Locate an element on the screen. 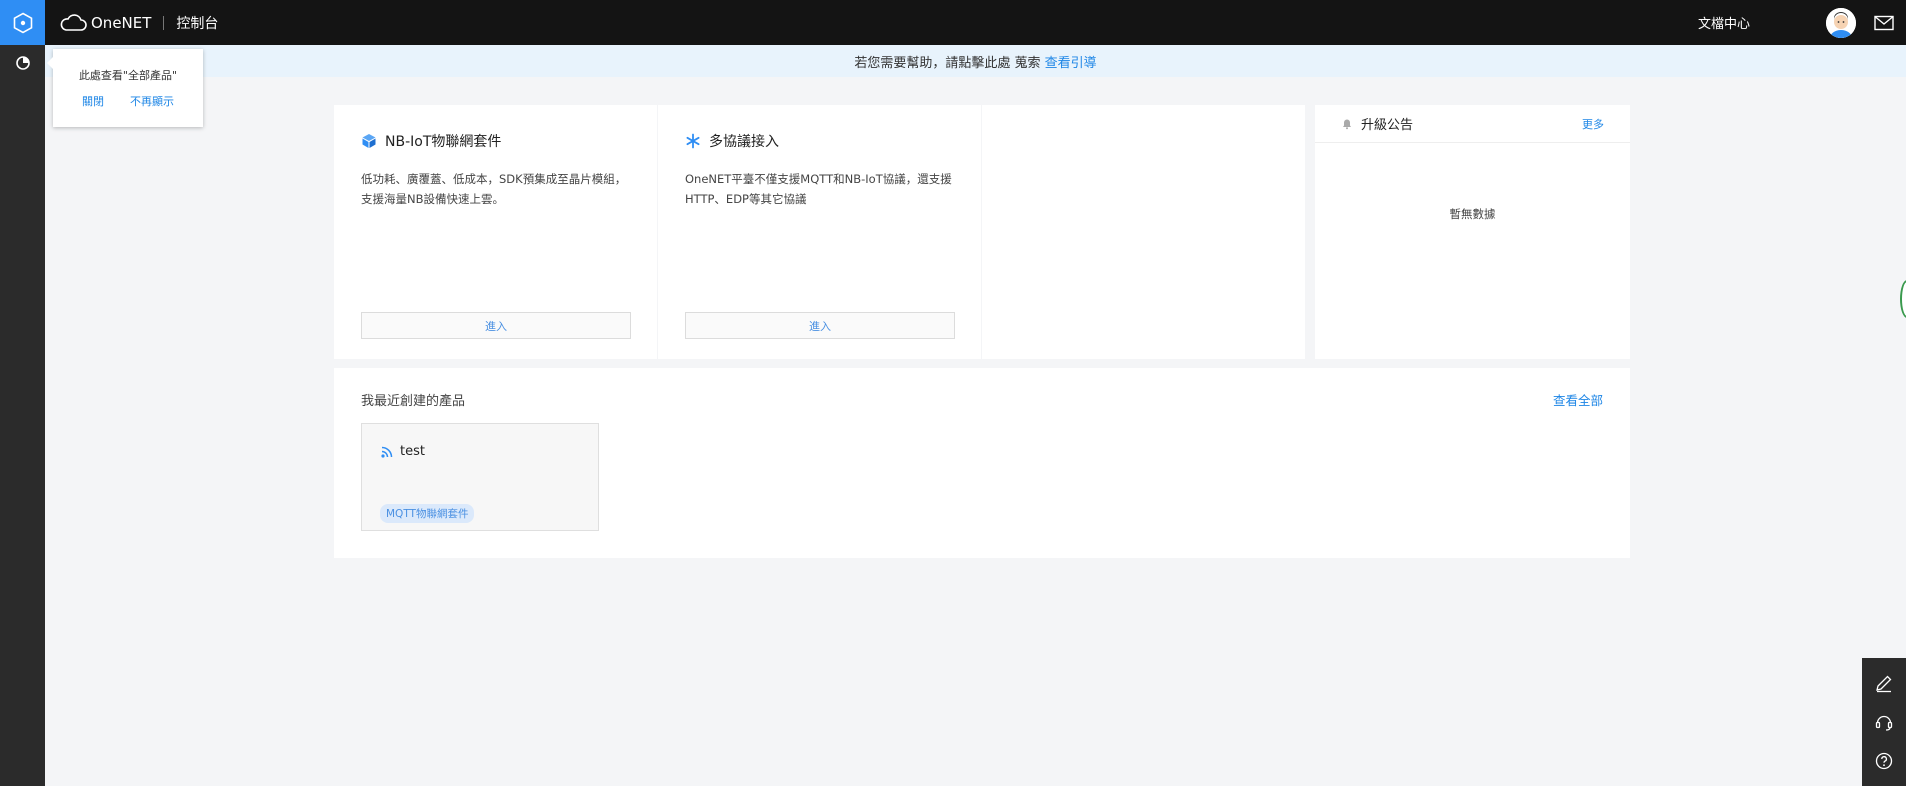 The width and height of the screenshot is (1906, 786). mail-icon is located at coordinates (1884, 23).